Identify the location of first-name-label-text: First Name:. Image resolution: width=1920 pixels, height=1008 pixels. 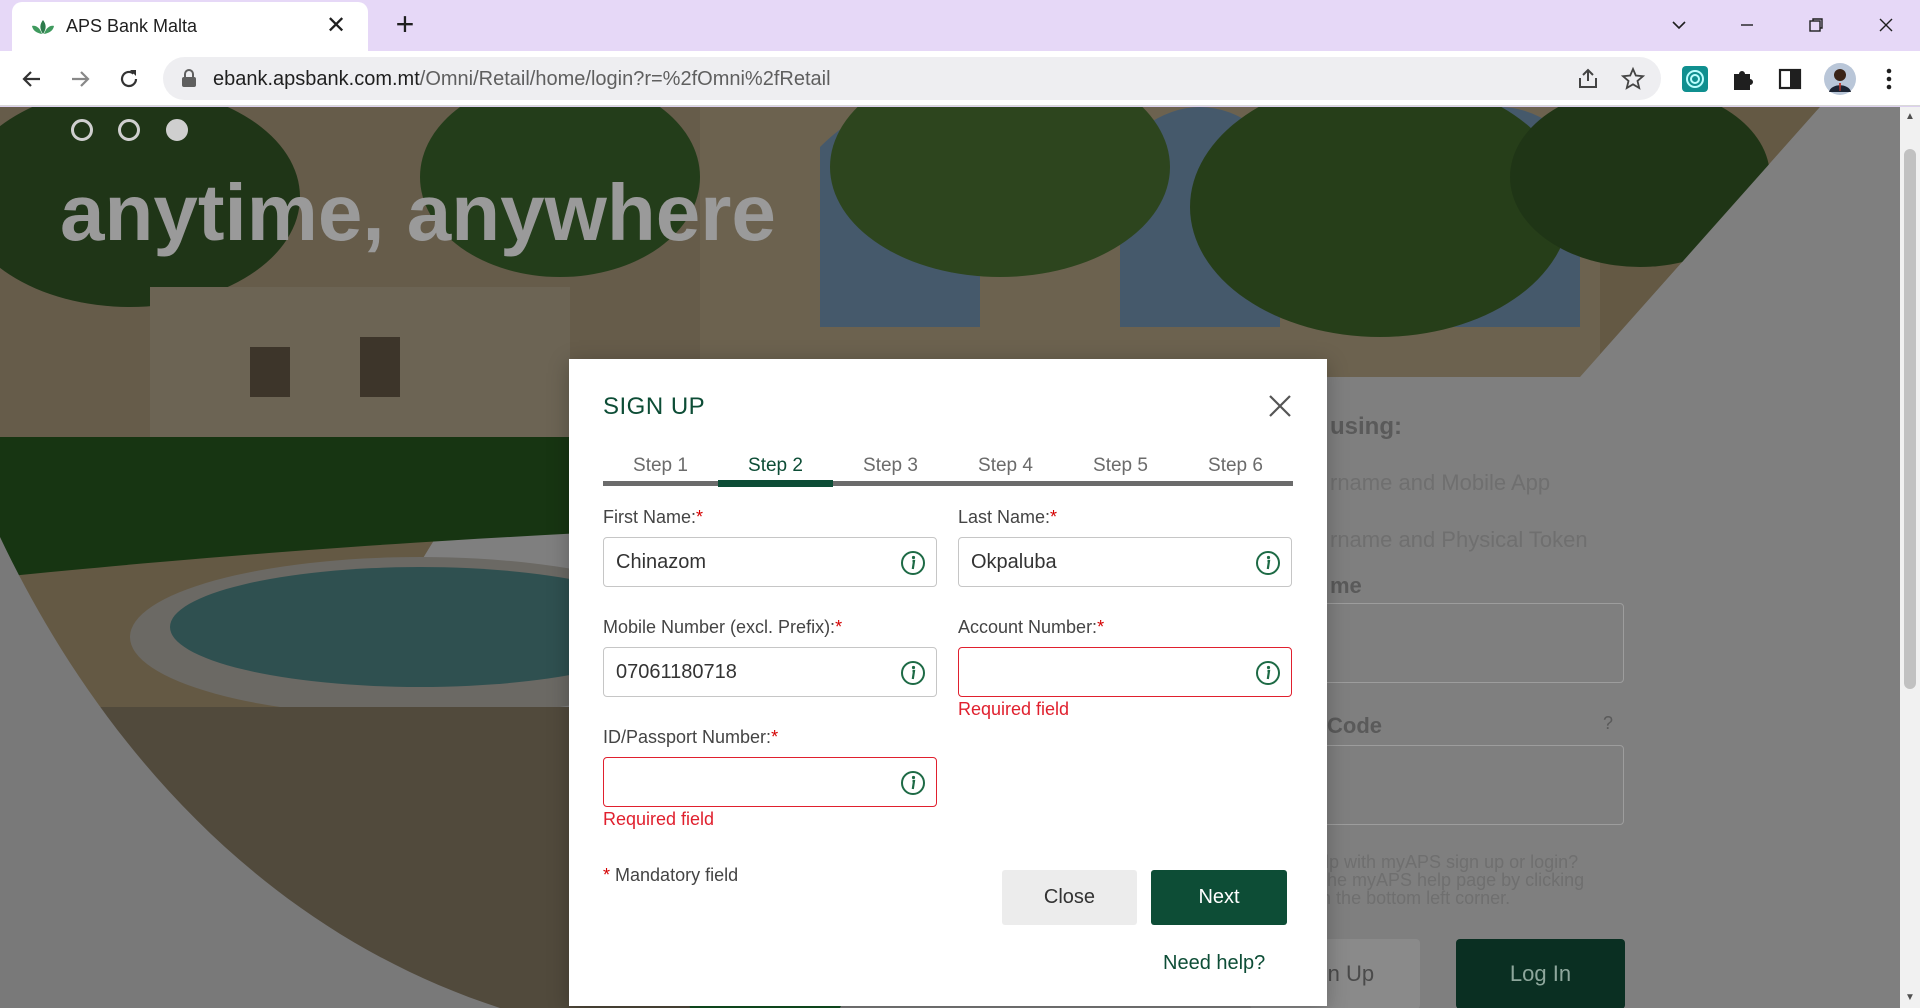
(650, 517).